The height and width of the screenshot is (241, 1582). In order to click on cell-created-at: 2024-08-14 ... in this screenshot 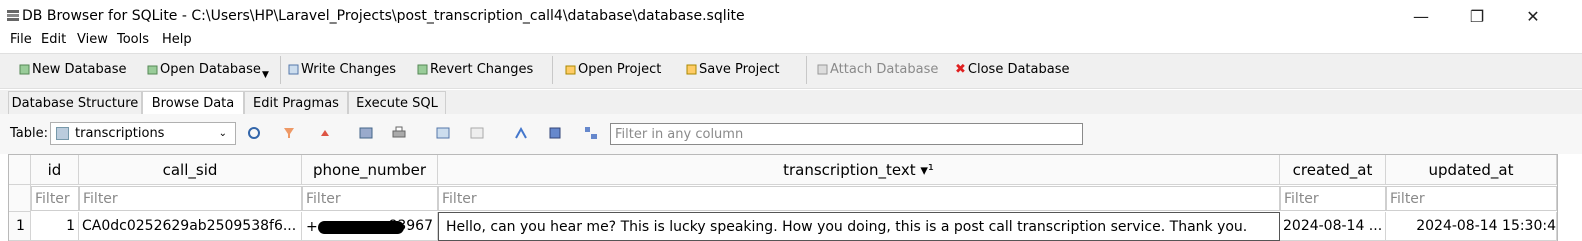, I will do `click(1333, 226)`.